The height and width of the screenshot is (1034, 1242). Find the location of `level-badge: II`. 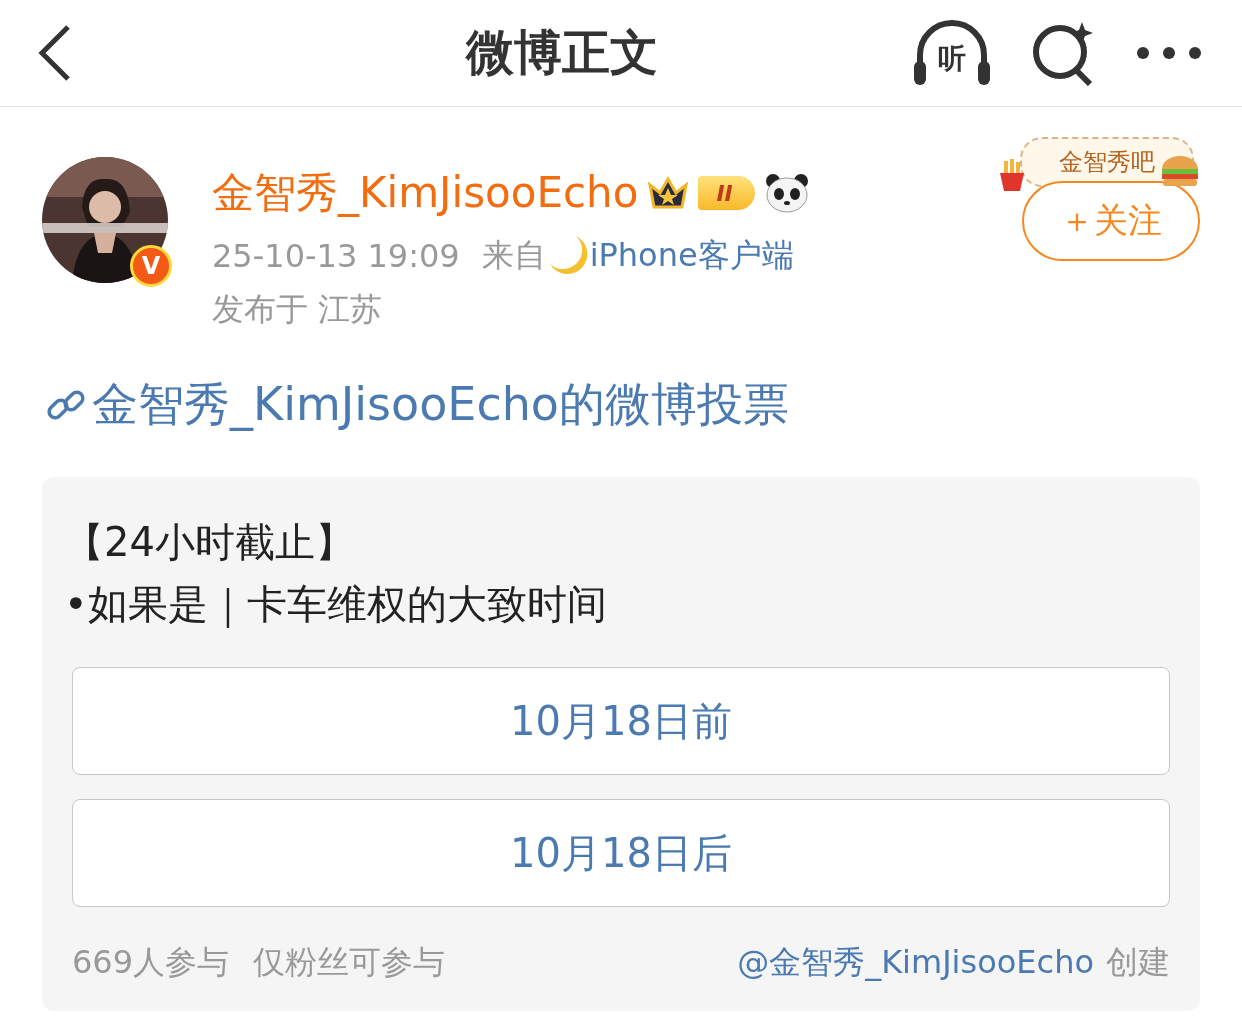

level-badge: II is located at coordinates (726, 193).